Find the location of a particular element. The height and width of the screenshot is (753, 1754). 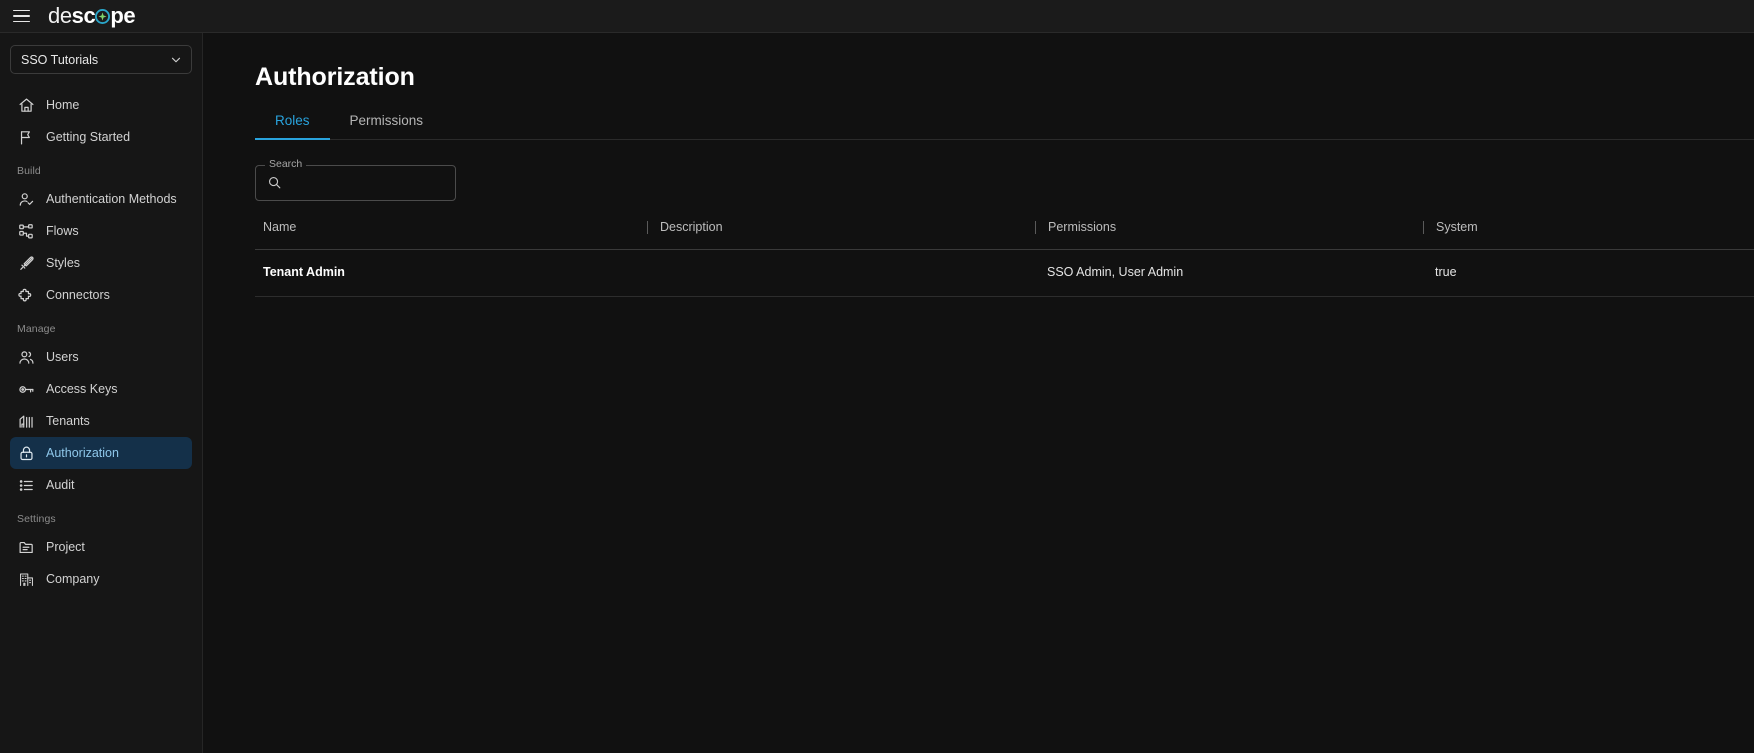

column-header-description: Description is located at coordinates (841, 227).